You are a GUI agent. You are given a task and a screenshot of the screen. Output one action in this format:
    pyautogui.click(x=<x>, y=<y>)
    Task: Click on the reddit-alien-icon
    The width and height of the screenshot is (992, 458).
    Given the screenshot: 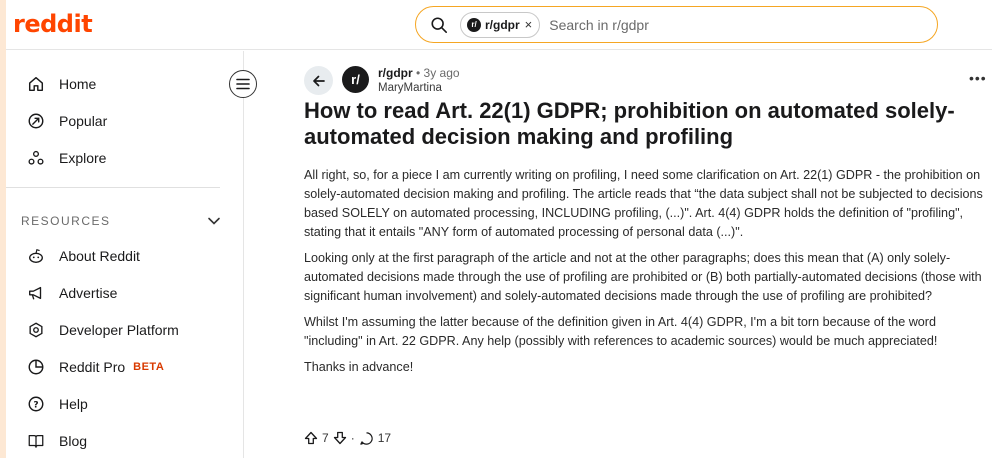 What is the action you would take?
    pyautogui.click(x=36, y=256)
    